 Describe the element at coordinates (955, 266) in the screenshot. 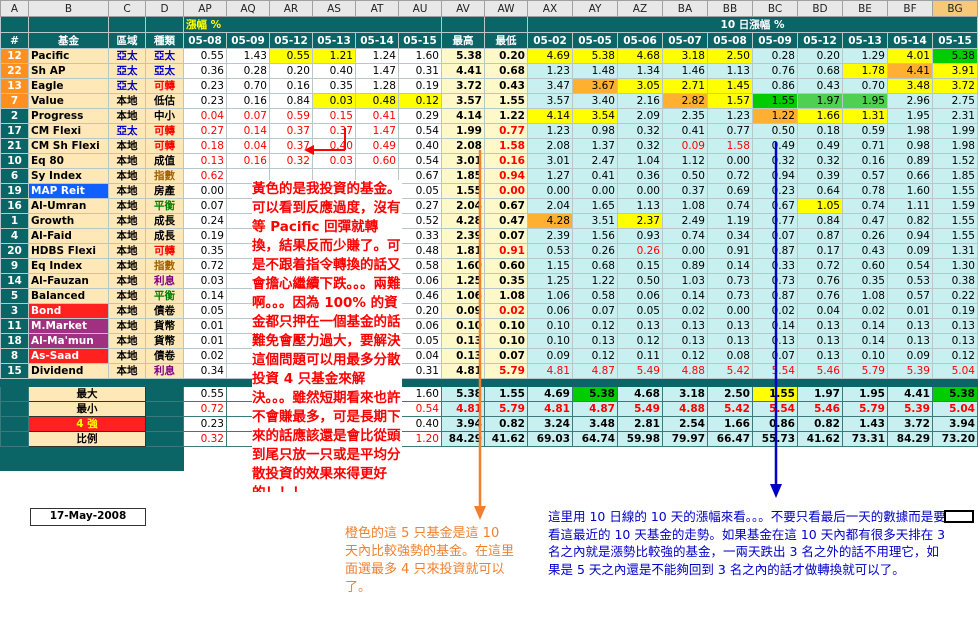

I see `ten-day-change: 1.30` at that location.